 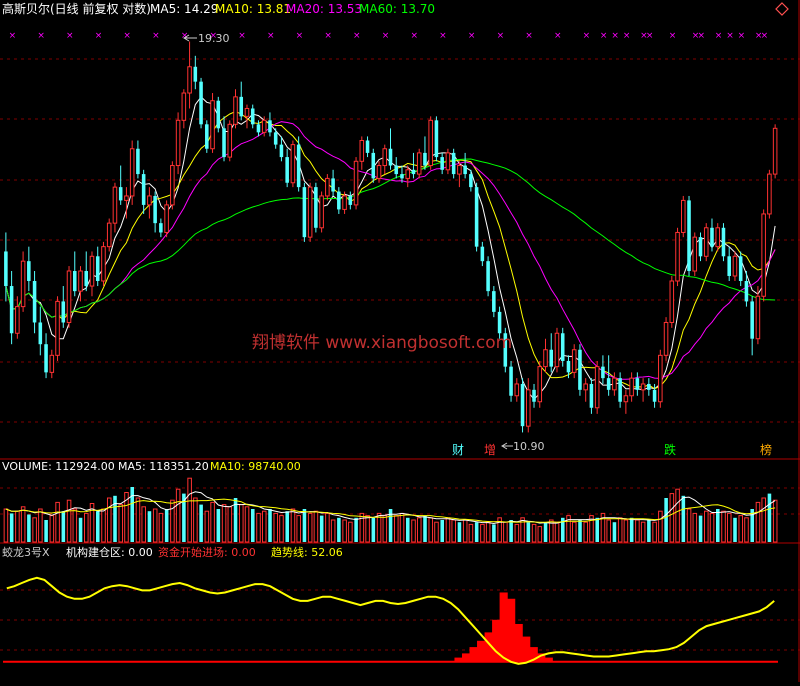 I want to click on indicator-qsx: 趋势线: 52.06, so click(x=307, y=552).